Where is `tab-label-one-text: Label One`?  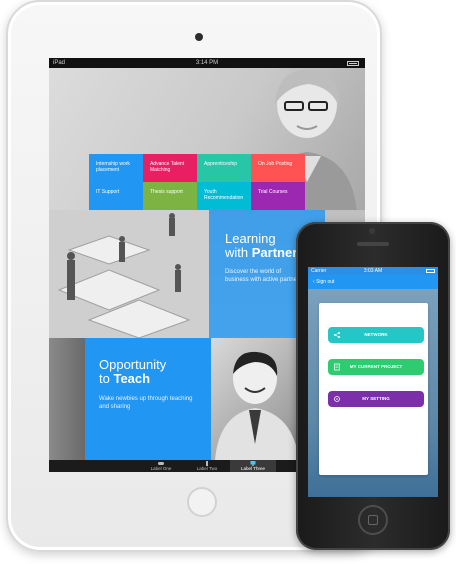 tab-label-one-text: Label One is located at coordinates (161, 468).